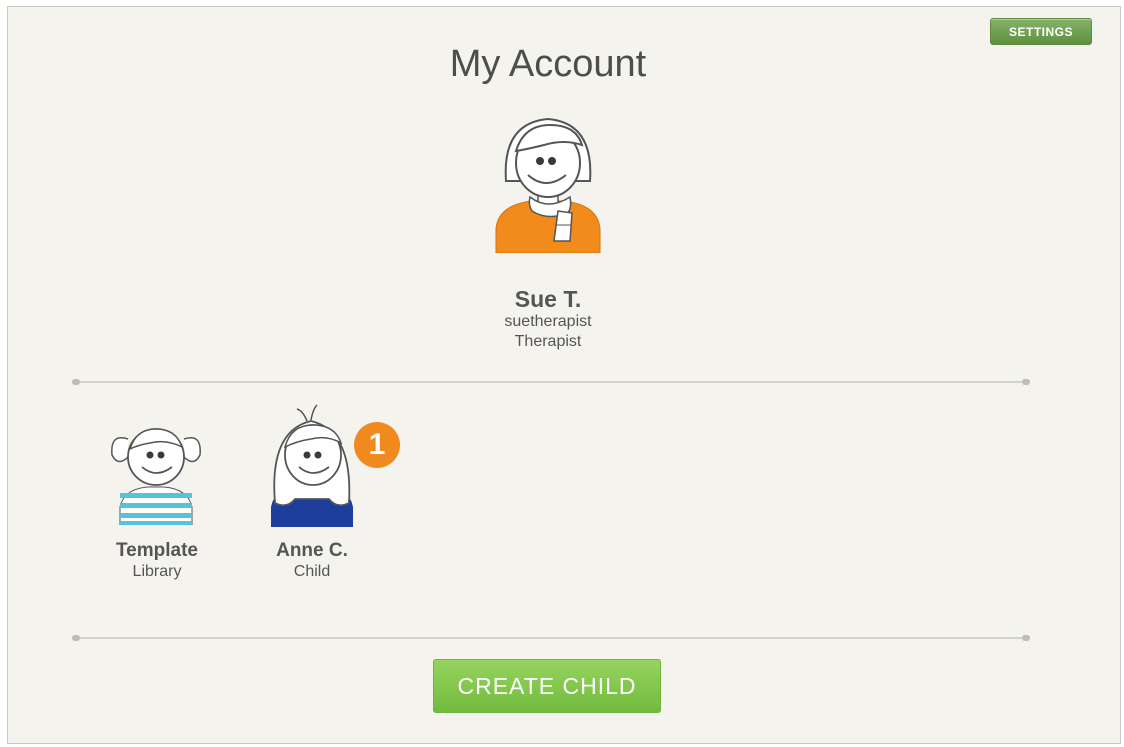 The image size is (1124, 747). I want to click on profile-name: Template, so click(156, 550).